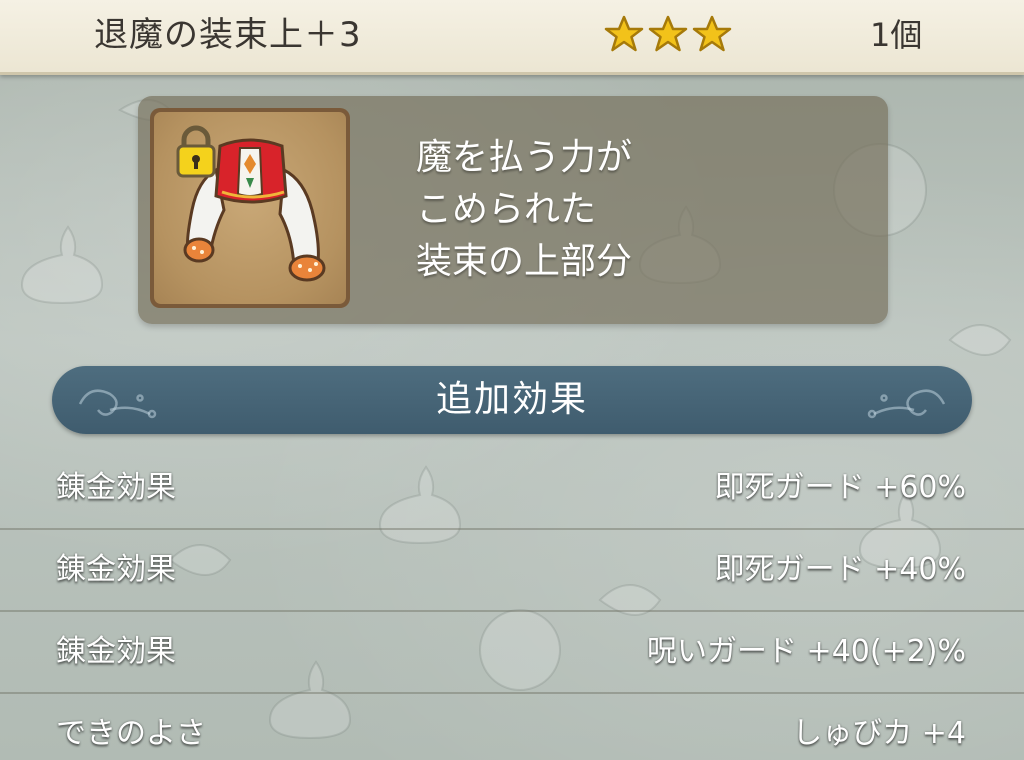 The height and width of the screenshot is (760, 1024). Describe the element at coordinates (879, 733) in the screenshot. I see `effect-value: しゅびカ +4` at that location.